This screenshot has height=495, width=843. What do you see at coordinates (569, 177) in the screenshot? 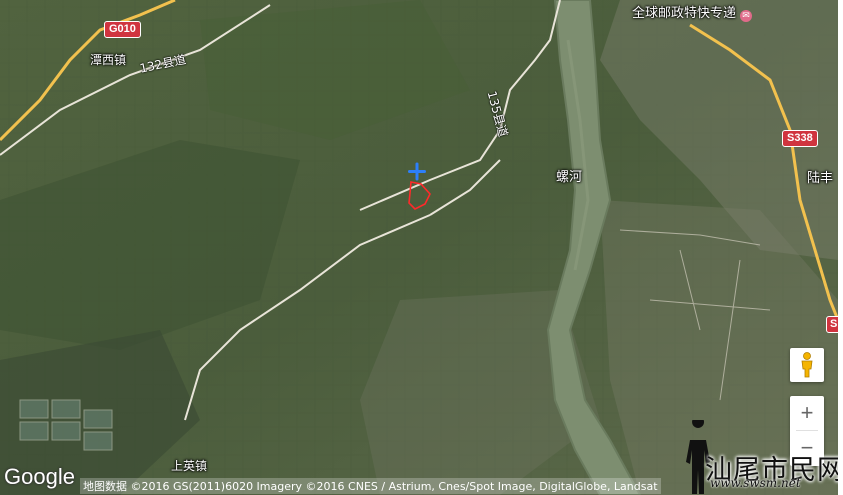
I see `river-label: 螺河` at bounding box center [569, 177].